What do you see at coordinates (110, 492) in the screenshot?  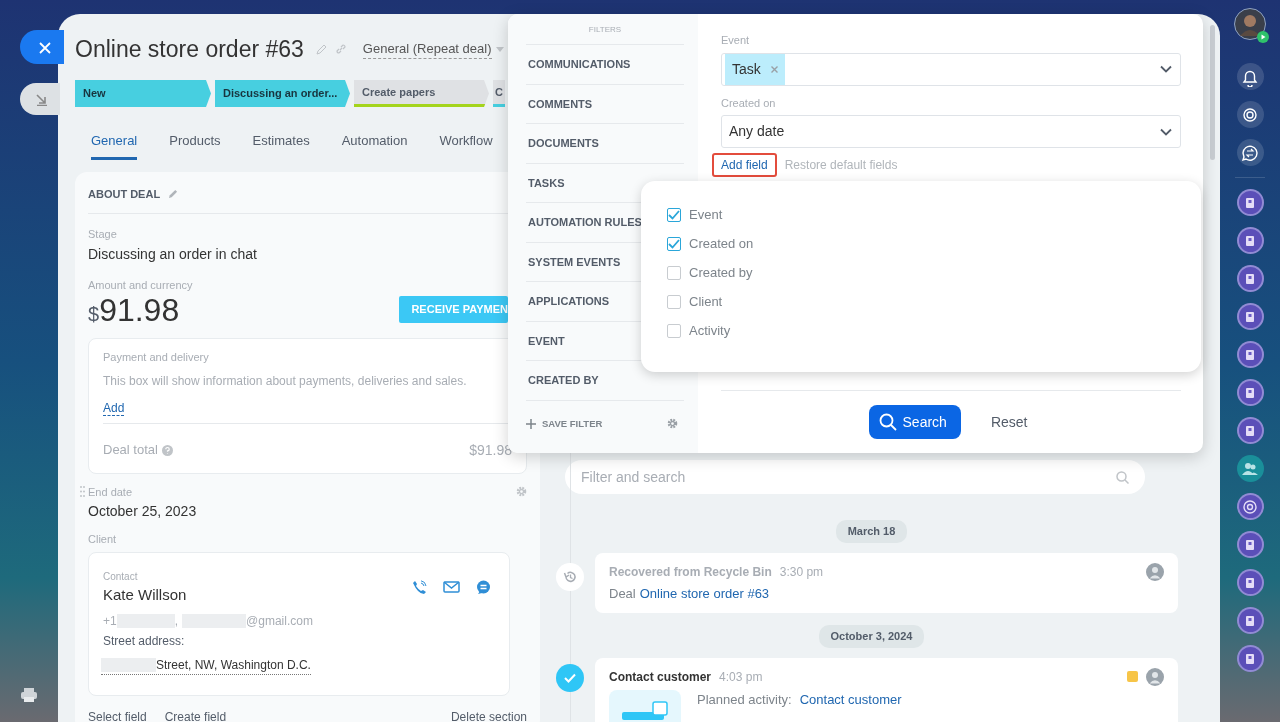 I see `field-label: End date` at bounding box center [110, 492].